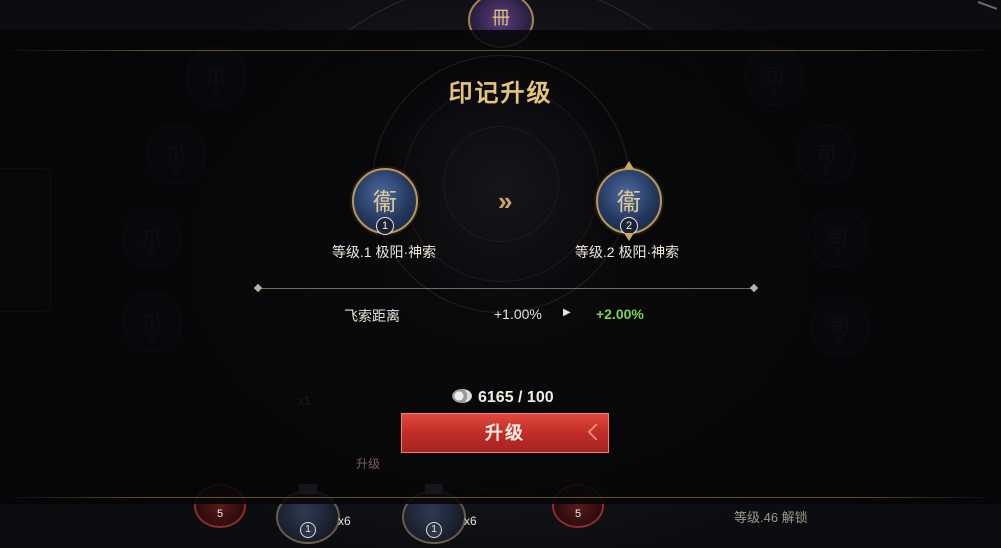 Image resolution: width=1001 pixels, height=548 pixels. What do you see at coordinates (516, 397) in the screenshot?
I see `cost-text: 6165 / 100` at bounding box center [516, 397].